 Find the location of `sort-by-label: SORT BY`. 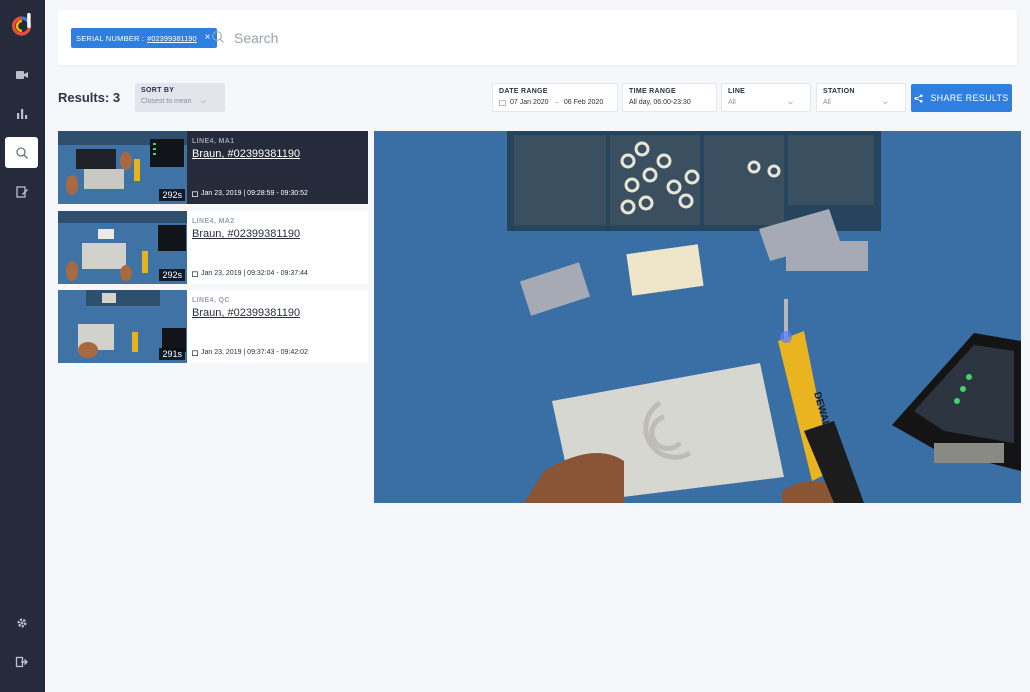

sort-by-label: SORT BY is located at coordinates (158, 90).